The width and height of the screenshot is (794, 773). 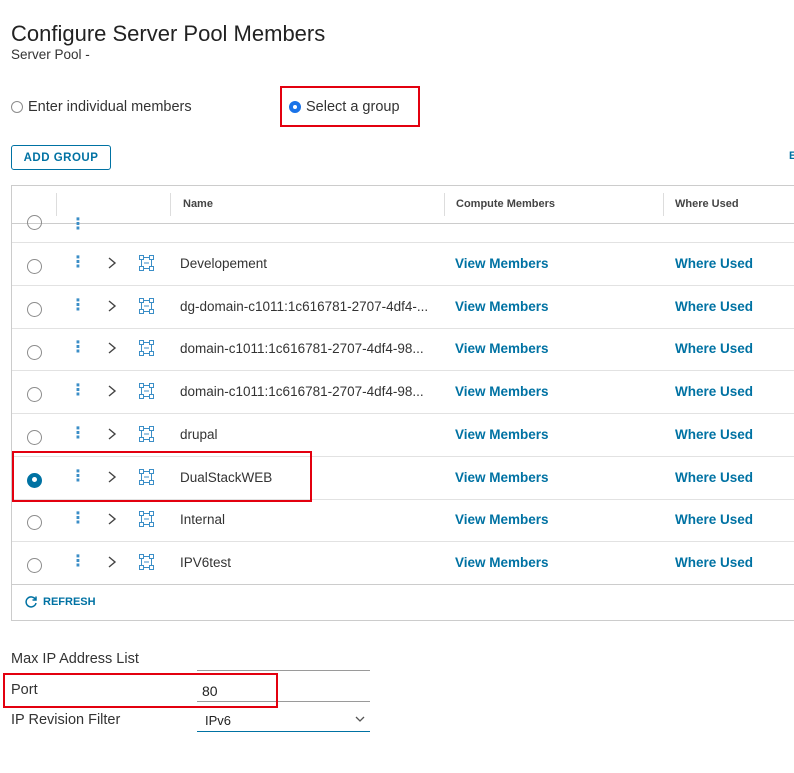 What do you see at coordinates (218, 720) in the screenshot?
I see `ip-revision-filter-select: IPv6` at bounding box center [218, 720].